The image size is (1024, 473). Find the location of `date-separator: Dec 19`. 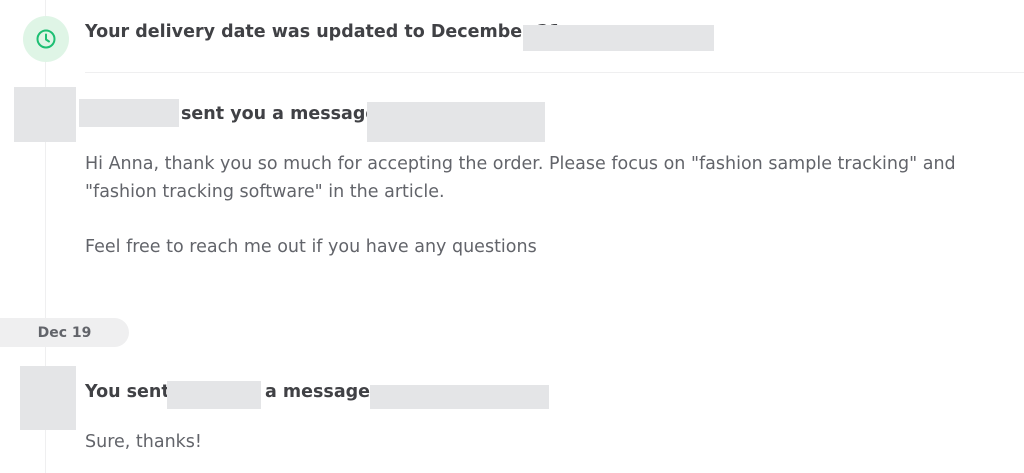

date-separator: Dec 19 is located at coordinates (64, 332).